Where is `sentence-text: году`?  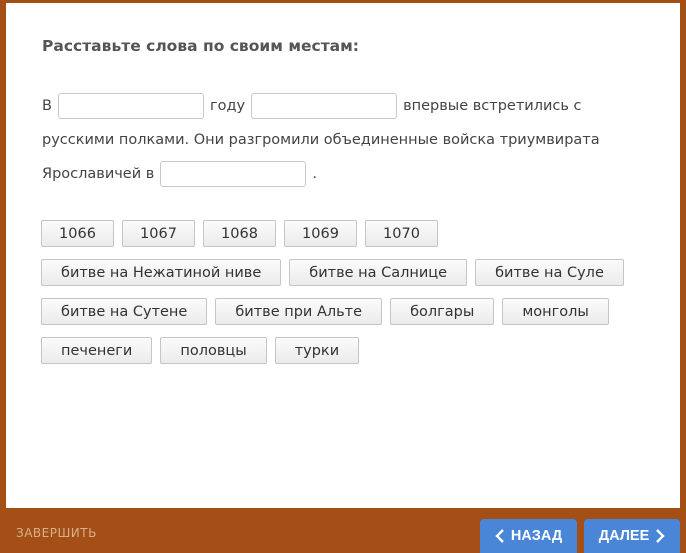 sentence-text: году is located at coordinates (227, 106).